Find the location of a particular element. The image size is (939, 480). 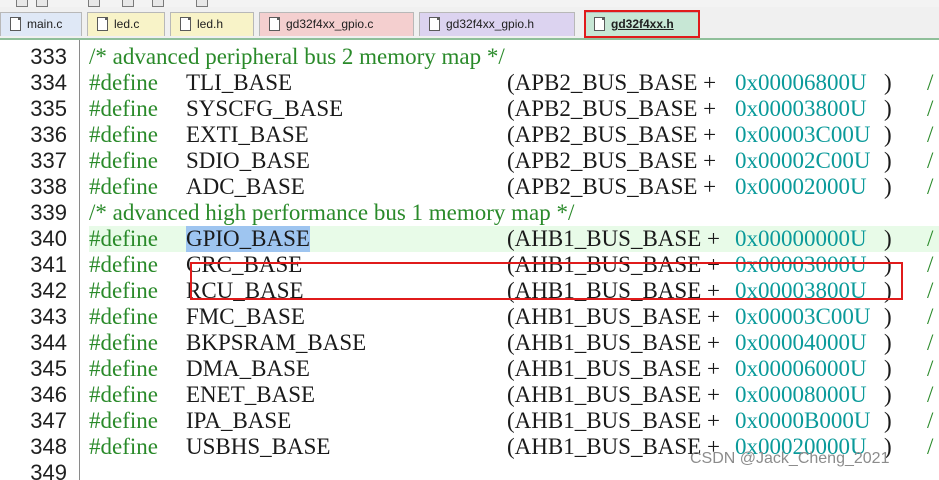

hex-offset: 0x00003800U is located at coordinates (801, 108).